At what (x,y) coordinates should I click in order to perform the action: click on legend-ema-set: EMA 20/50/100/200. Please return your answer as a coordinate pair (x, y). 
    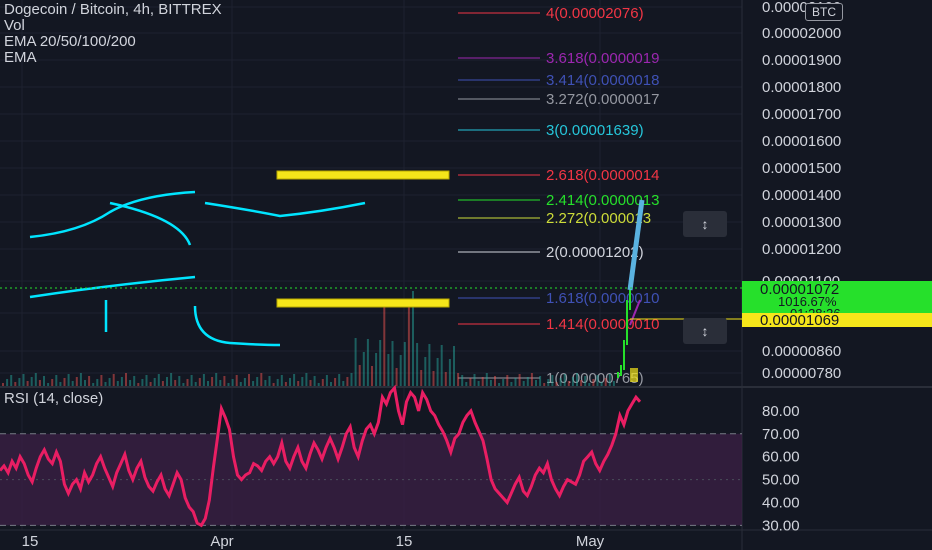
    Looking at the image, I should click on (113, 42).